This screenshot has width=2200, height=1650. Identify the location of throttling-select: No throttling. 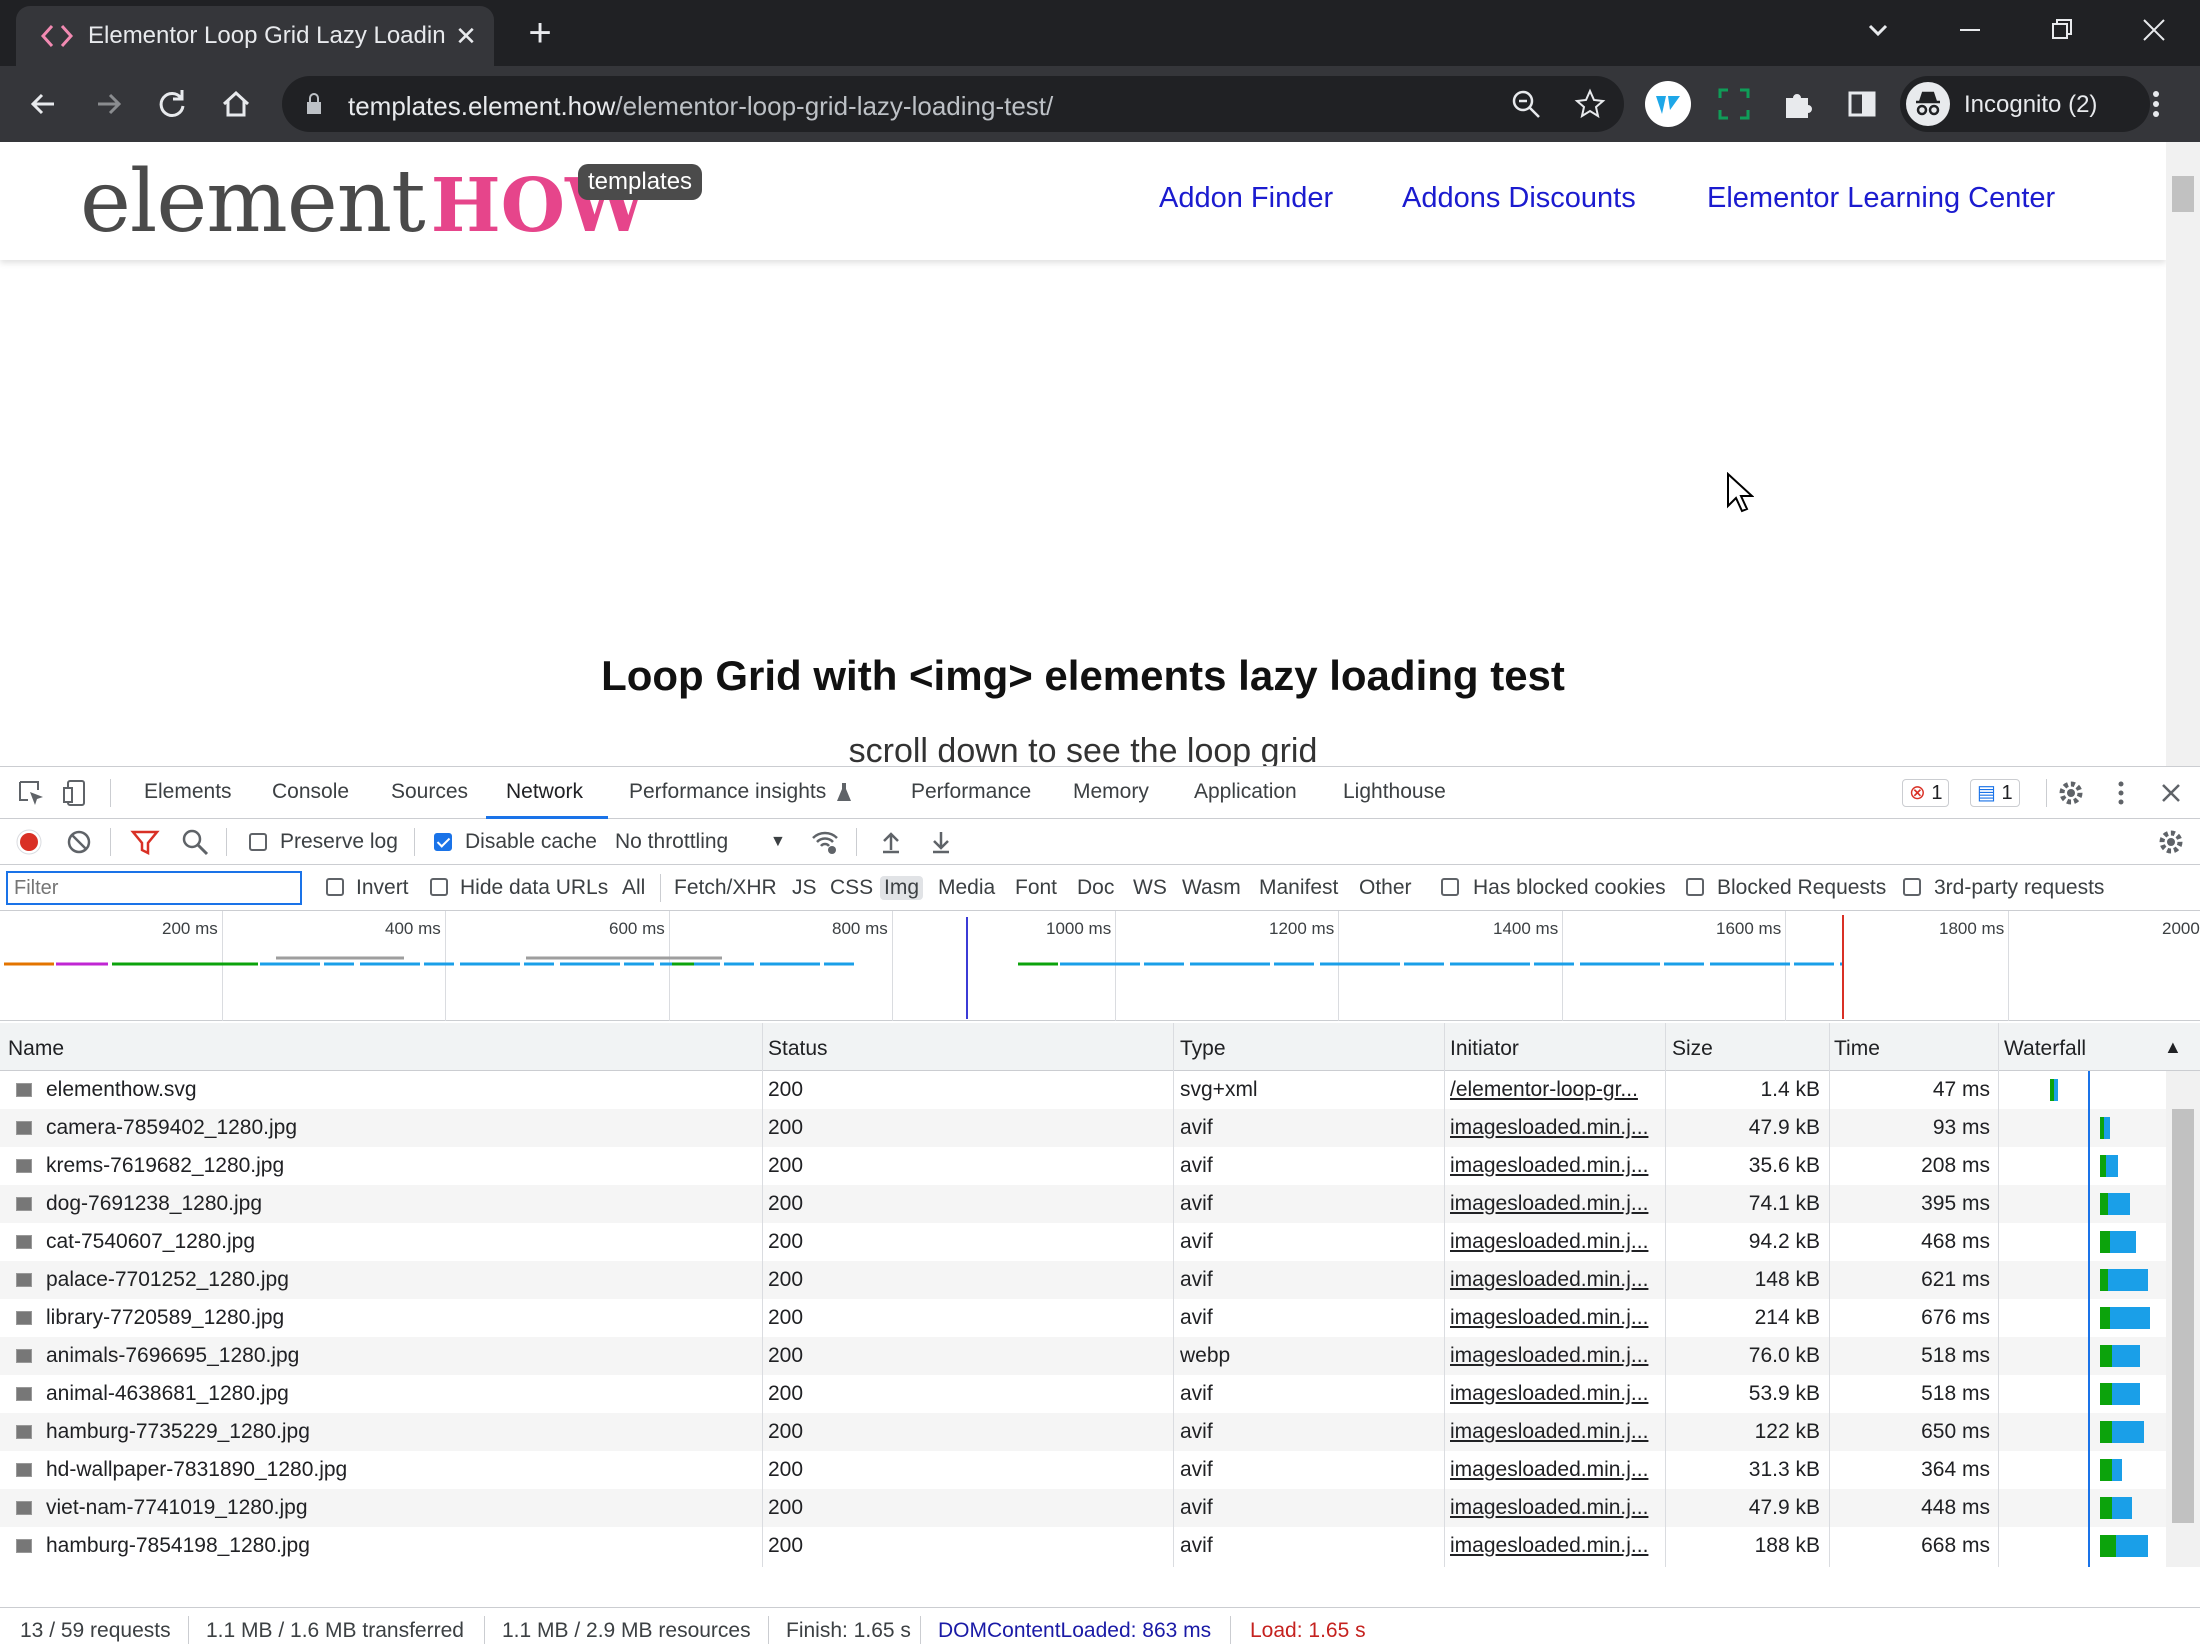
(671, 842).